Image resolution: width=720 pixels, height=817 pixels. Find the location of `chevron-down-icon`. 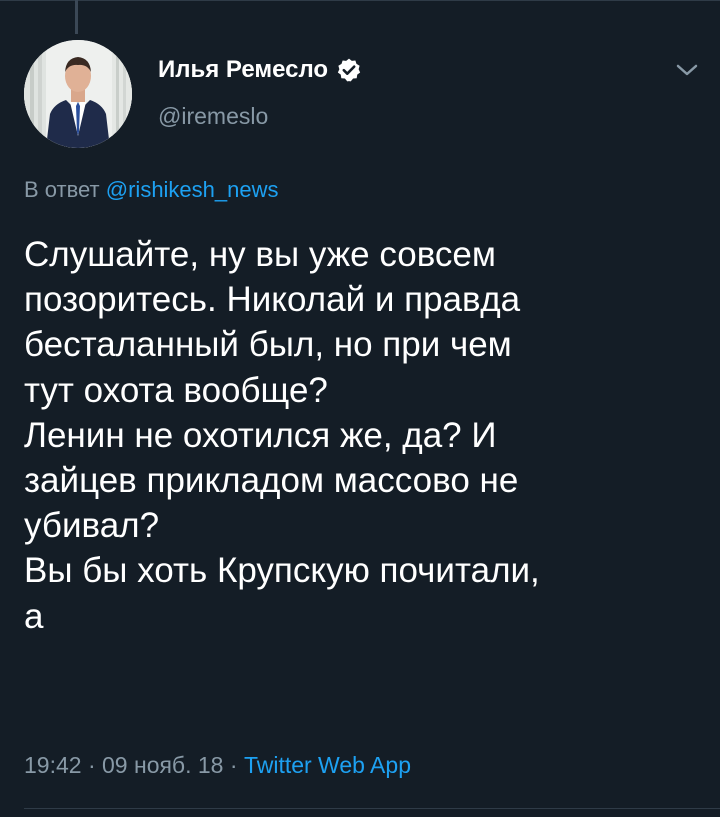

chevron-down-icon is located at coordinates (687, 70).